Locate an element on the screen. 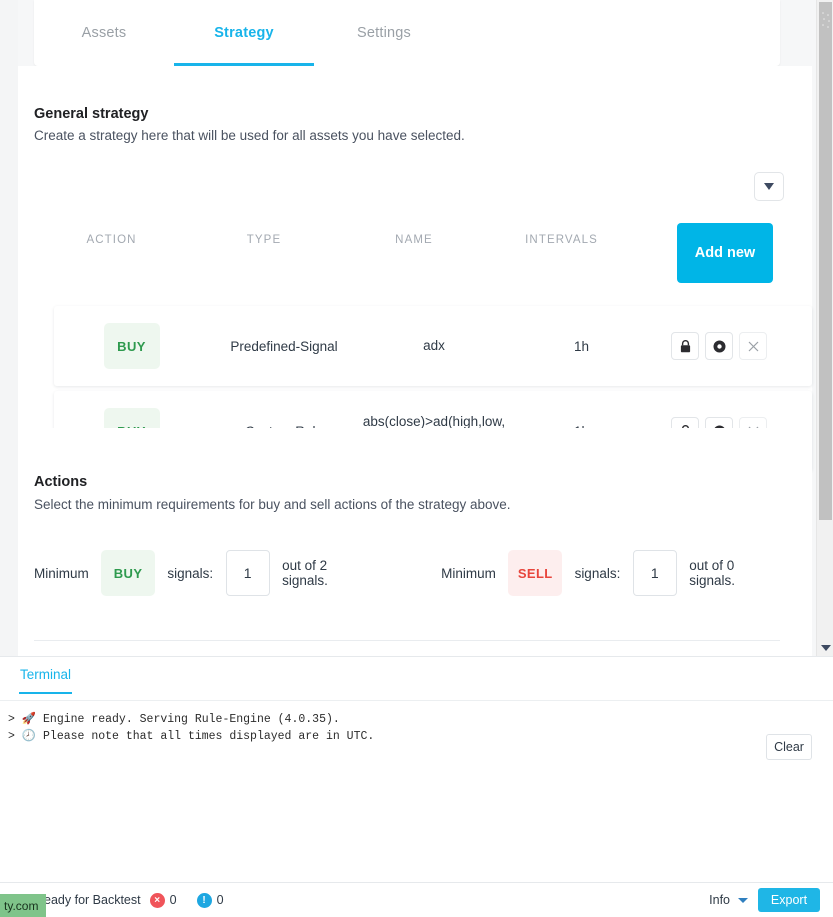  tab-strategy: Strategy is located at coordinates (244, 33).